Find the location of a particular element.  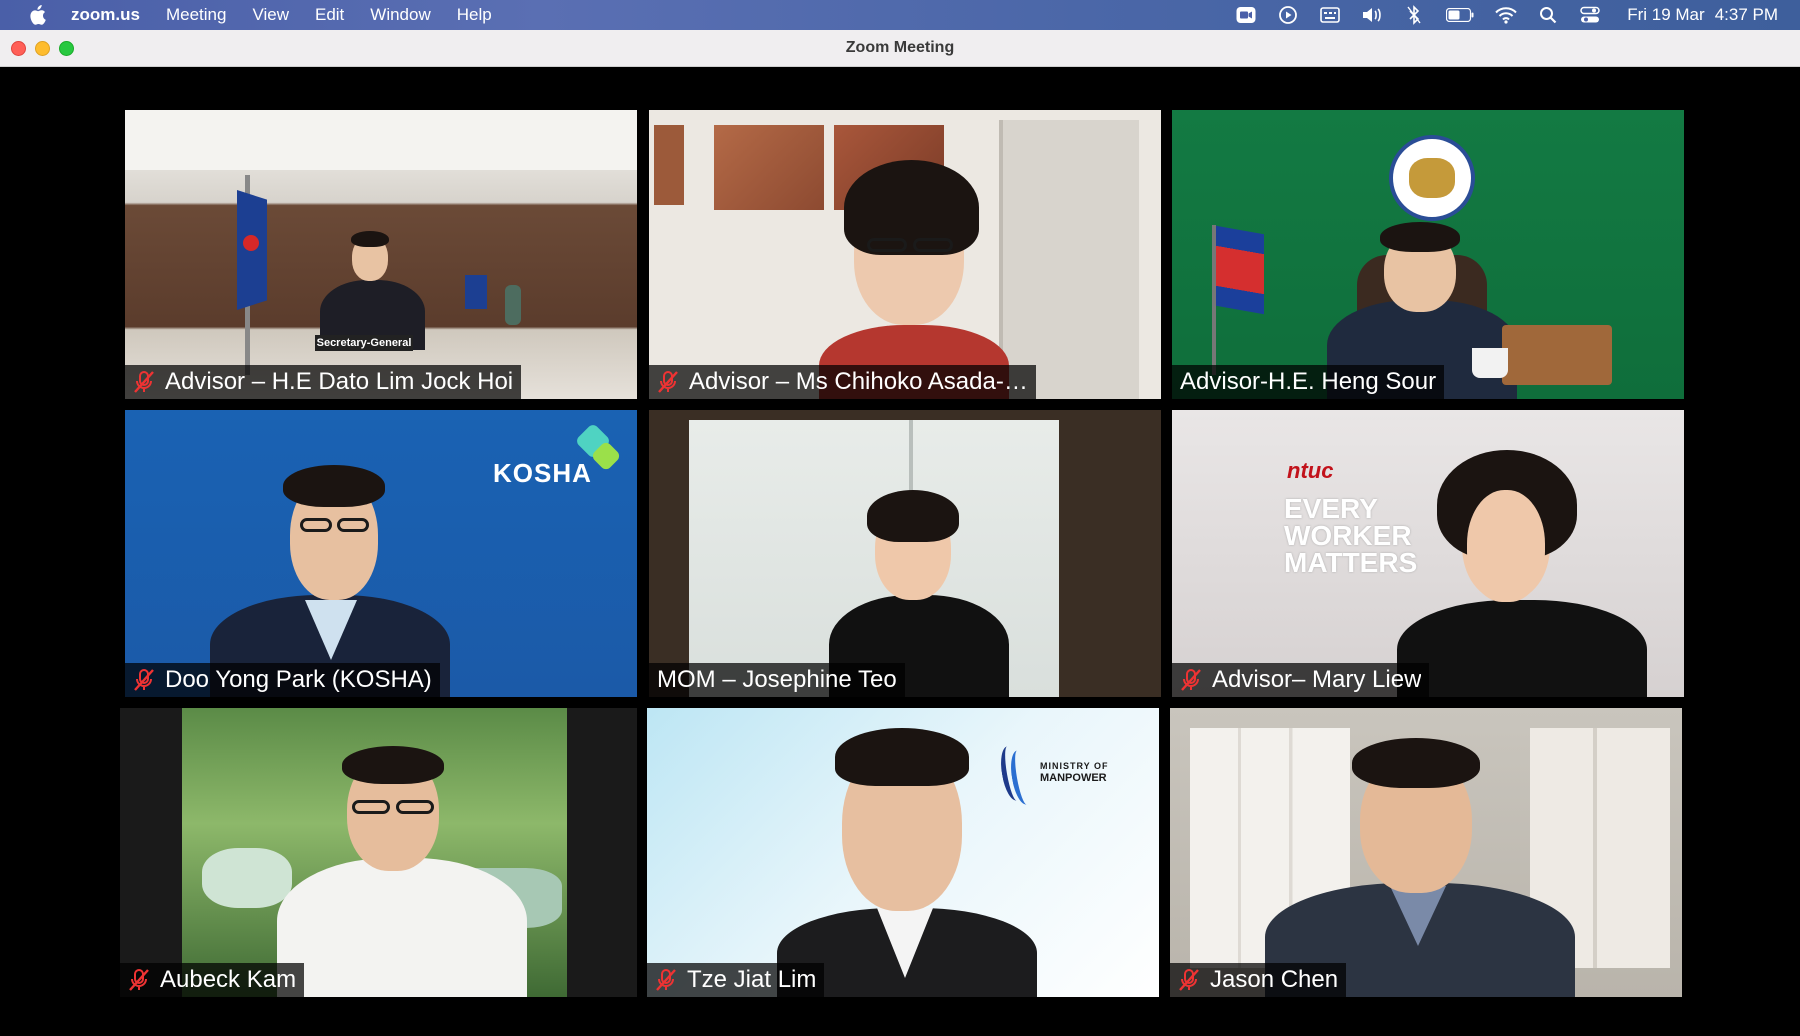

video-tile: Jason Chen is located at coordinates (1426, 852).